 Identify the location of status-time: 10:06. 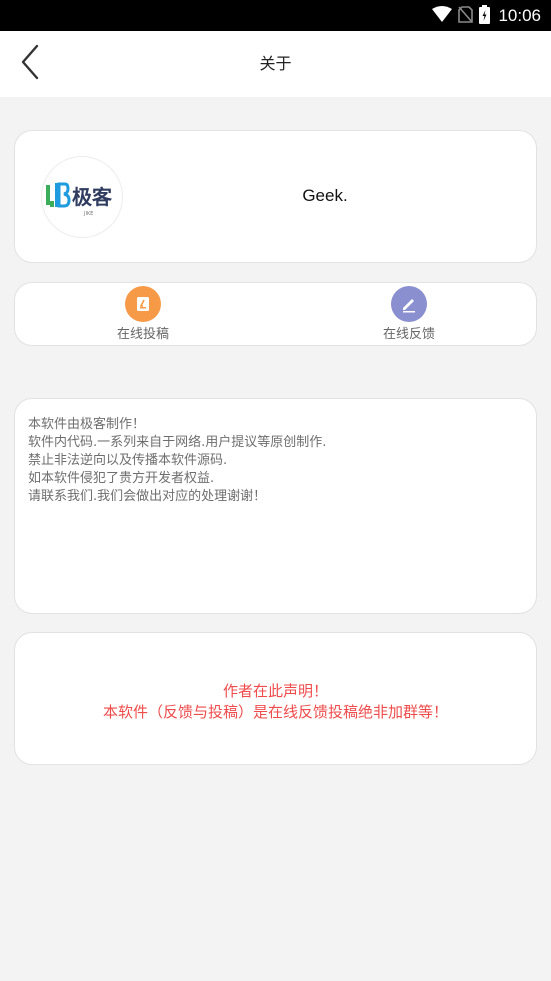
(519, 15).